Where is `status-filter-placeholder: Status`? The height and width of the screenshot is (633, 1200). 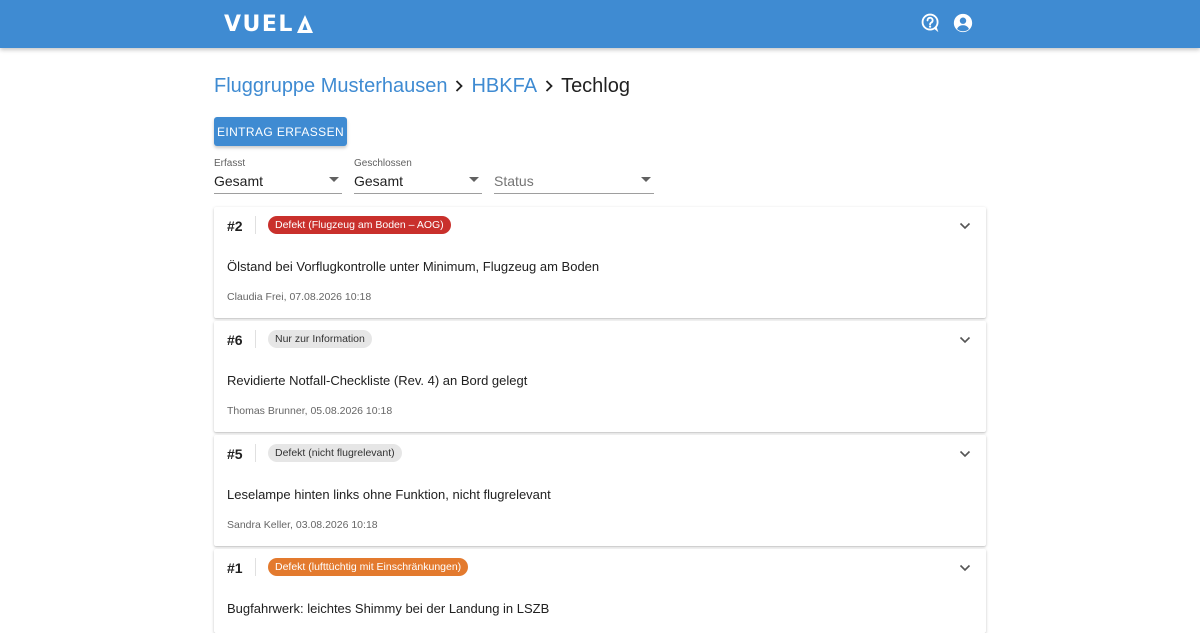
status-filter-placeholder: Status is located at coordinates (514, 181).